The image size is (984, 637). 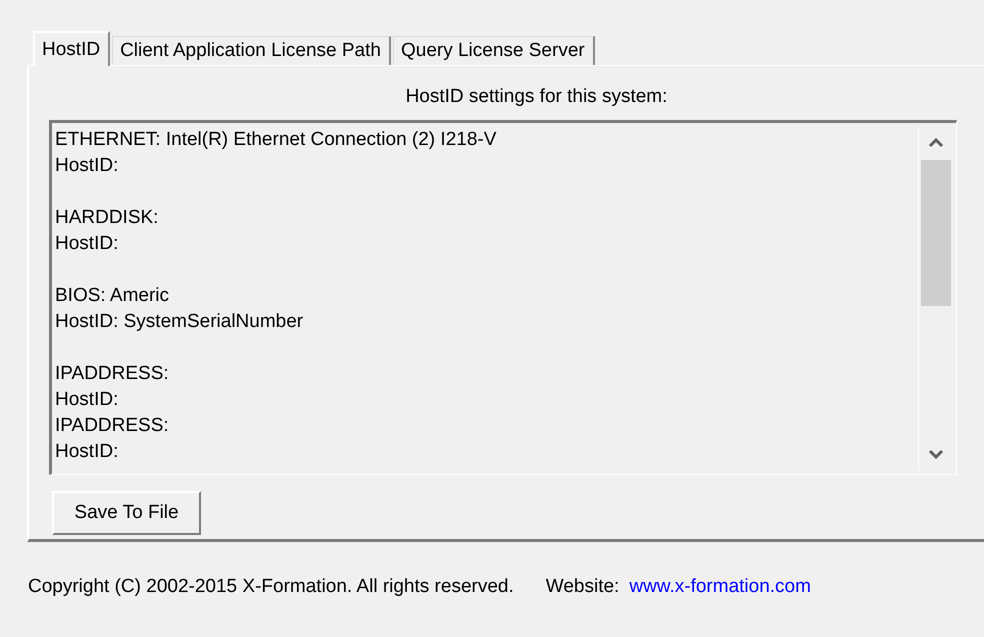 What do you see at coordinates (936, 233) in the screenshot?
I see `scrollbar-thumb` at bounding box center [936, 233].